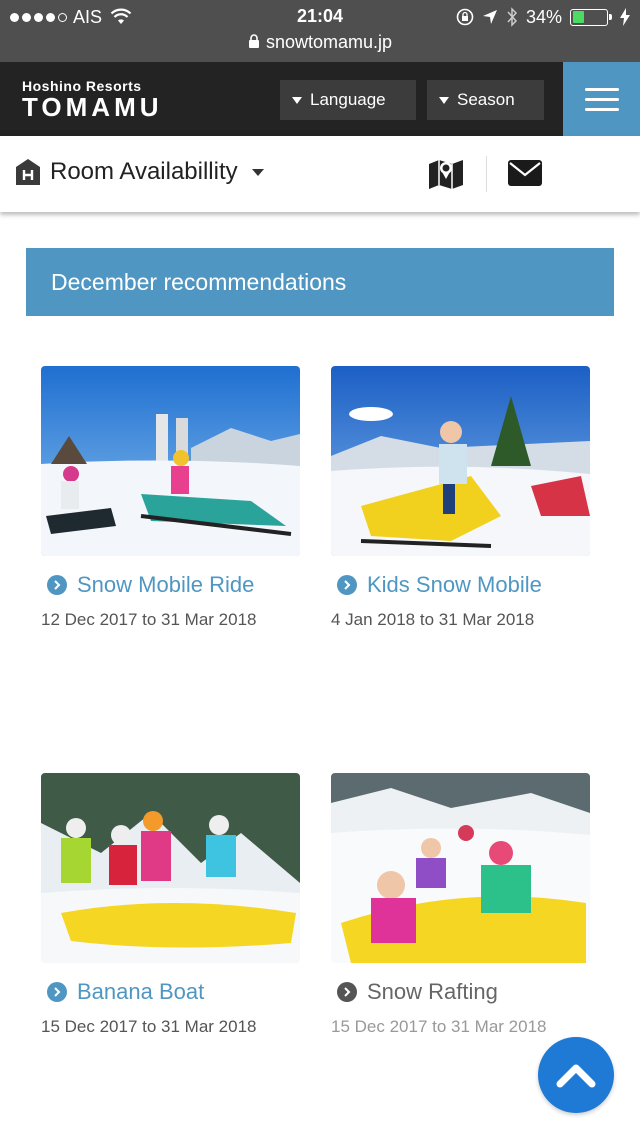 The height and width of the screenshot is (1137, 640). I want to click on room-availability-dropdown: Room Availabillity, so click(140, 172).